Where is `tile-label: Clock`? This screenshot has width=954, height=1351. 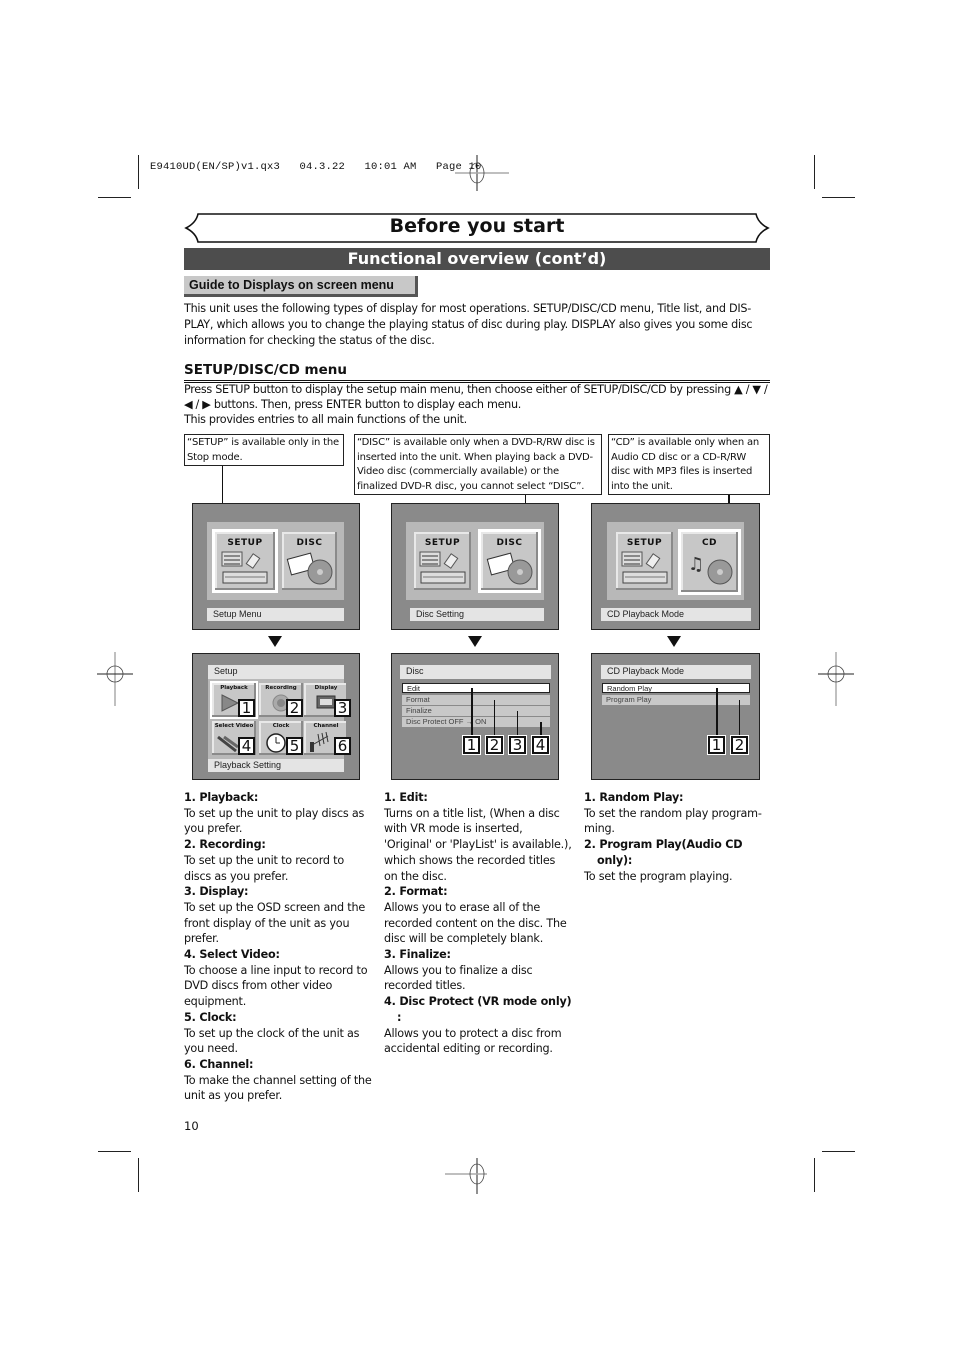 tile-label: Clock is located at coordinates (281, 726).